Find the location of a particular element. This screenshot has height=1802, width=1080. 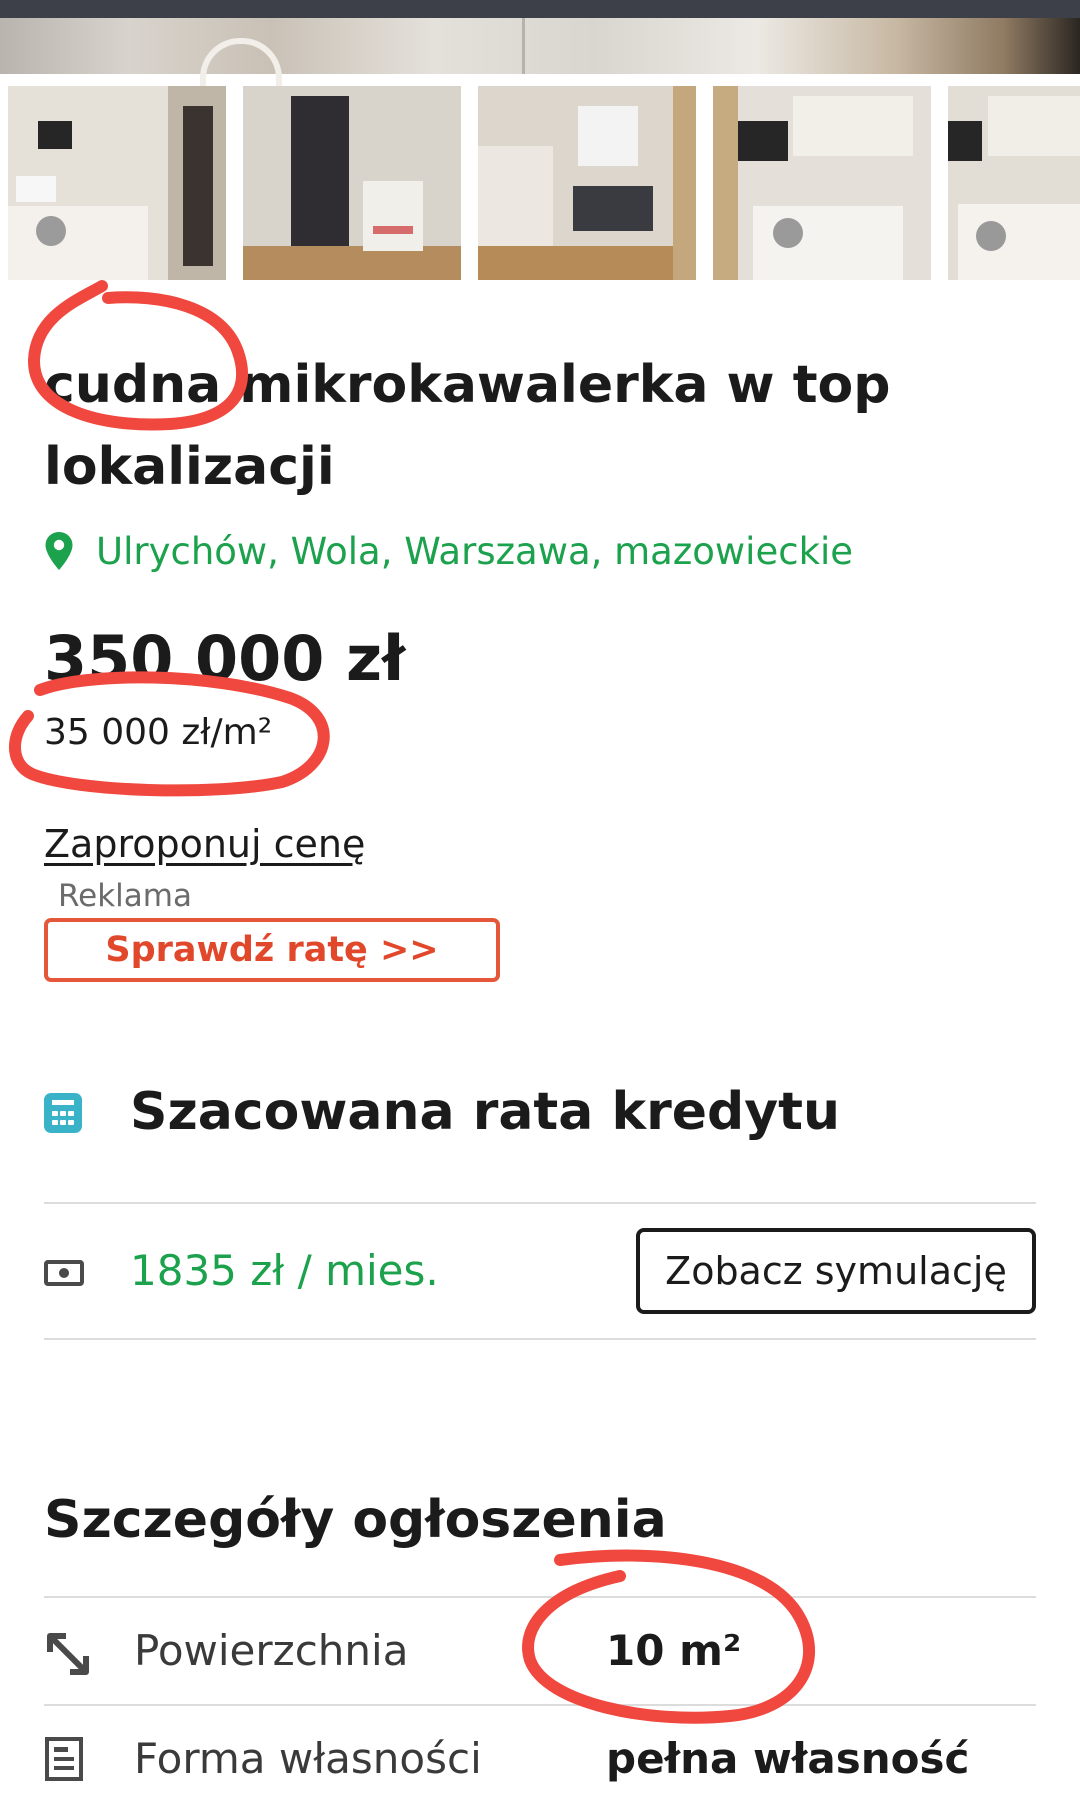

monthly-payment: 1835 zł / mies. is located at coordinates (284, 1270).